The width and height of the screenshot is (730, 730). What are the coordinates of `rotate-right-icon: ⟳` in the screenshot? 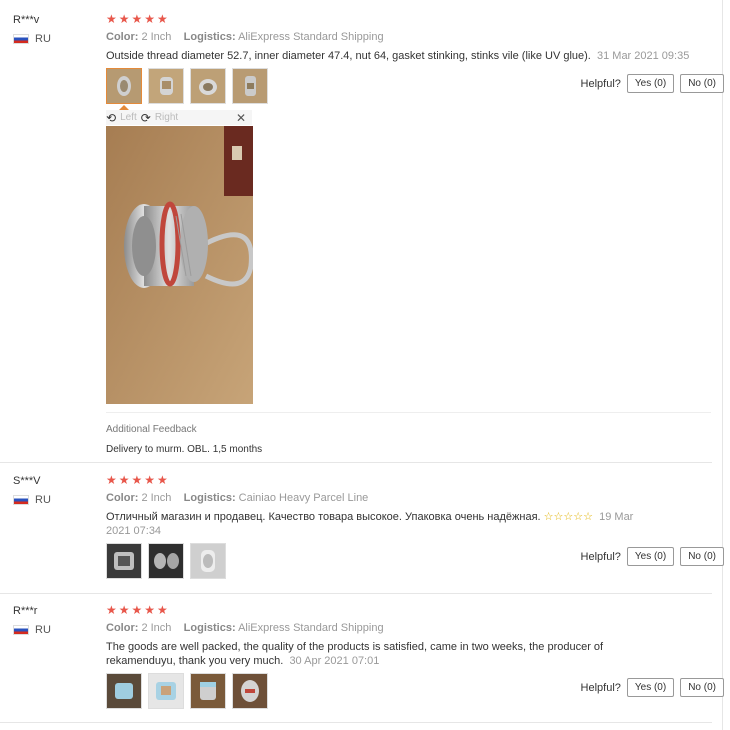 It's located at (146, 118).